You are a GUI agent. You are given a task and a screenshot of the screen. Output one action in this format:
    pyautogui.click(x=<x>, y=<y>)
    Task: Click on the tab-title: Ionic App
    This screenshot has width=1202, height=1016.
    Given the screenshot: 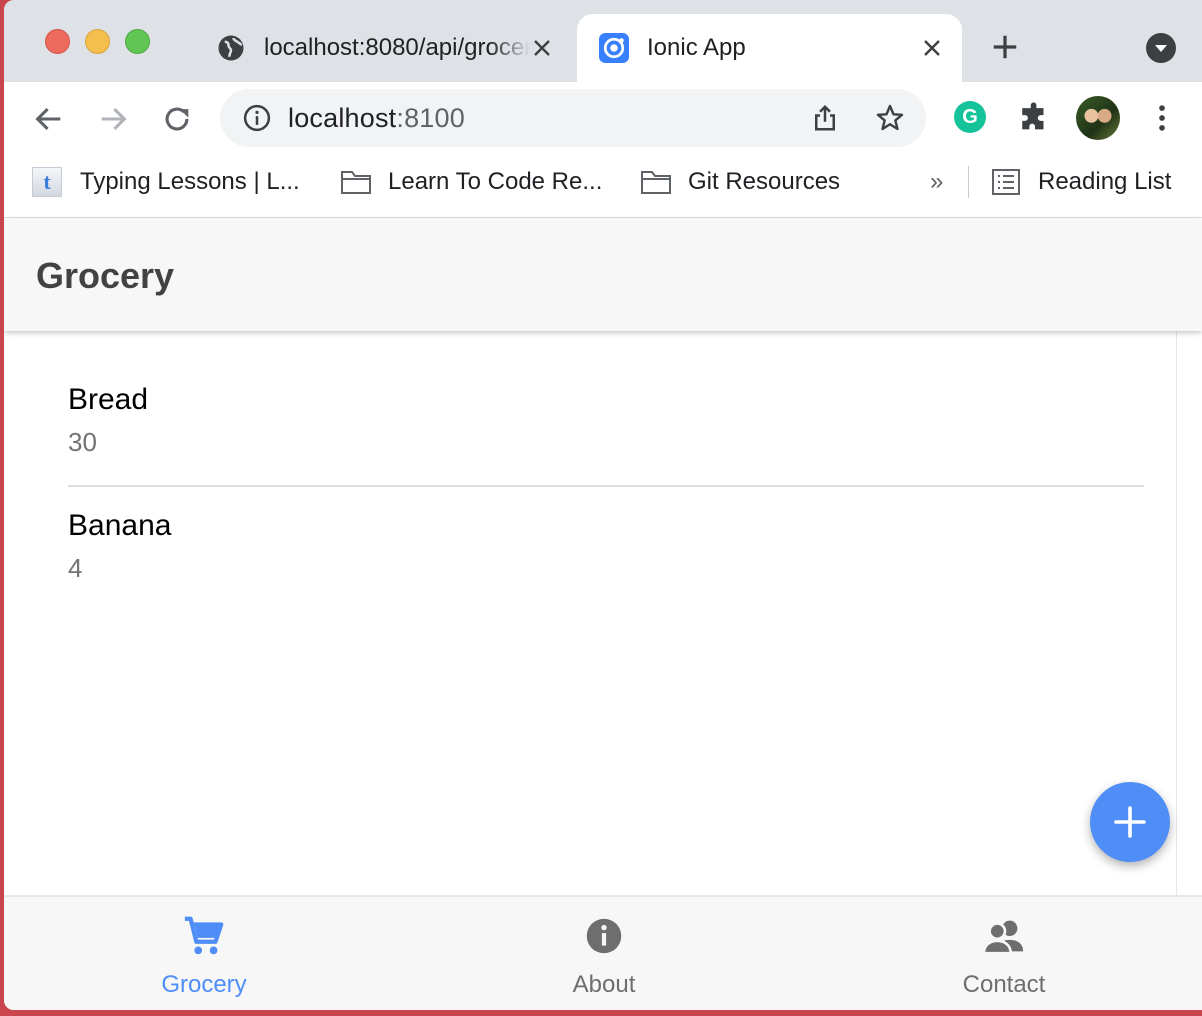 What is the action you would take?
    pyautogui.click(x=696, y=47)
    